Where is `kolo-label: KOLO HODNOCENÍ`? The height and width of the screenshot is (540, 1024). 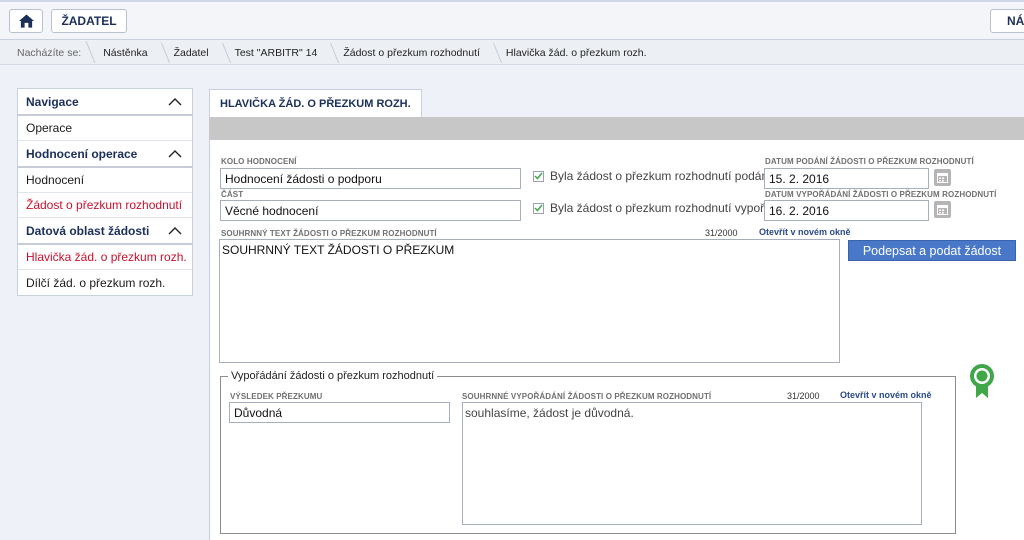 kolo-label: KOLO HODNOCENÍ is located at coordinates (259, 161).